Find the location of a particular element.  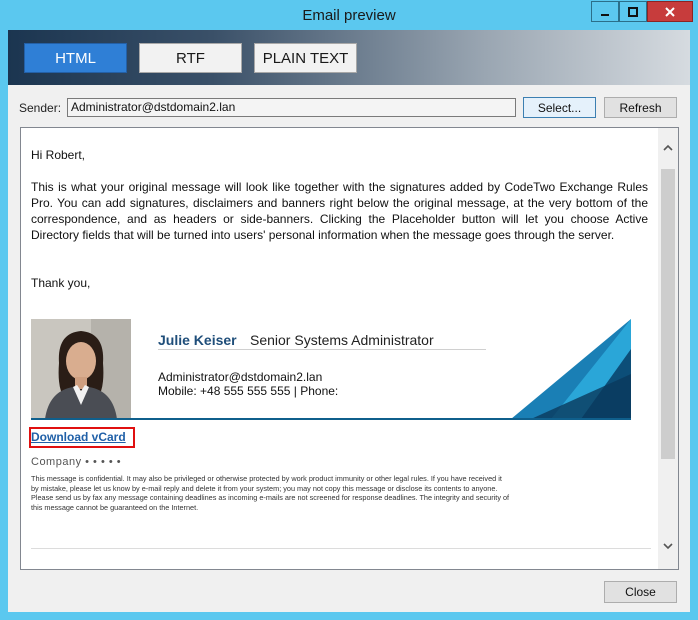

tab-rtf: RTF is located at coordinates (190, 58).